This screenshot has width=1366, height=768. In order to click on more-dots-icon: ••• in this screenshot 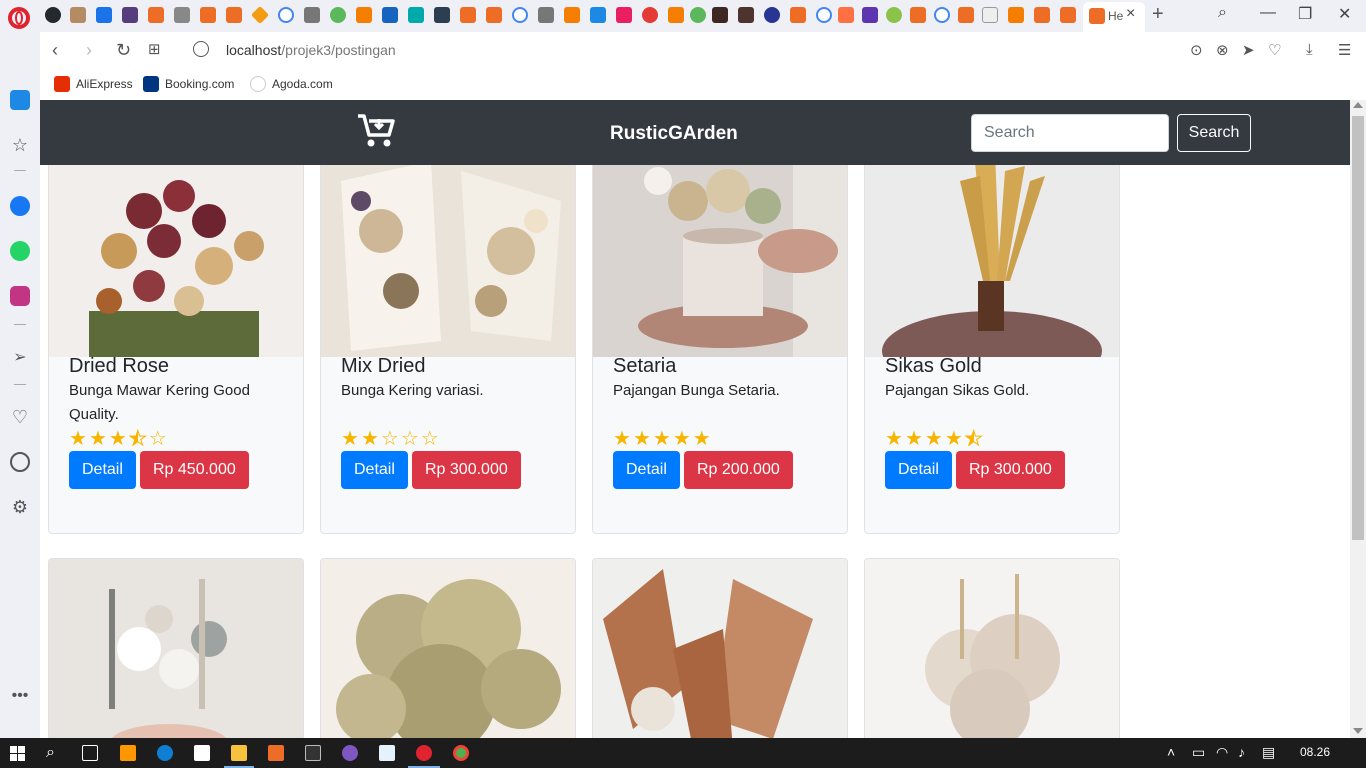, I will do `click(20, 697)`.